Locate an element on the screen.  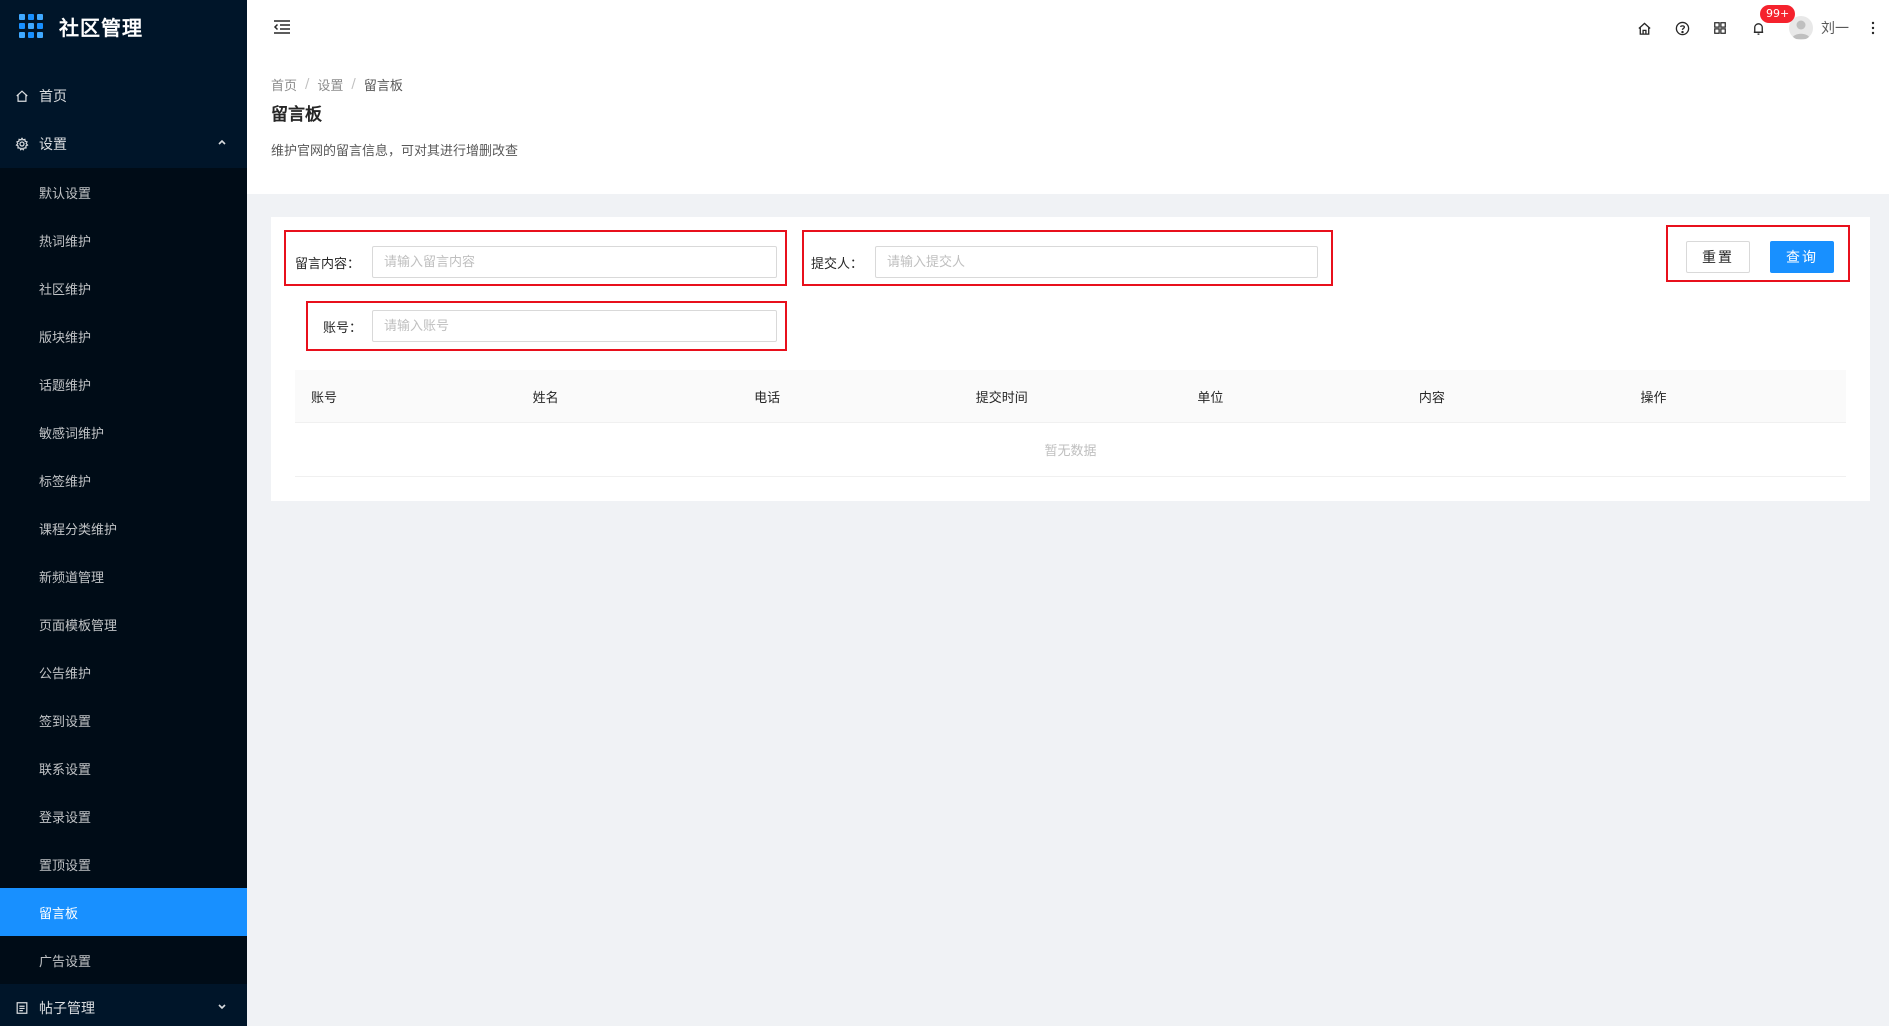
sidebar-item-settings: 设置 is located at coordinates (123, 144).